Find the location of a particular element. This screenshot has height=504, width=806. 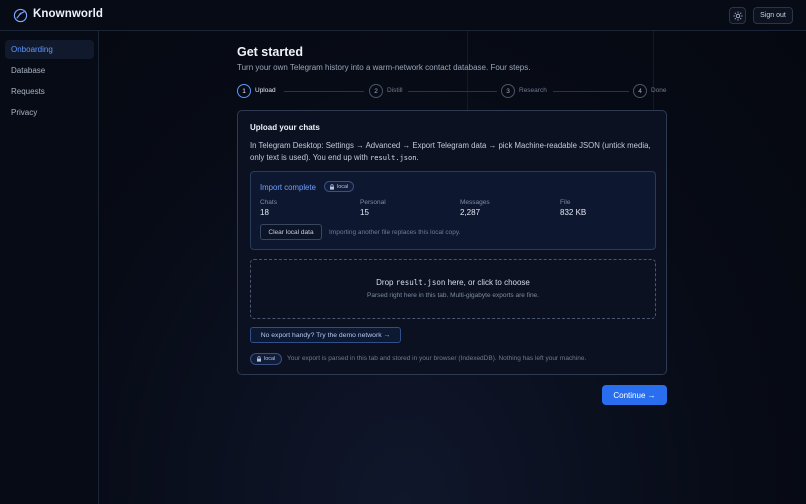

stat-value-personal: 15 is located at coordinates (364, 212).